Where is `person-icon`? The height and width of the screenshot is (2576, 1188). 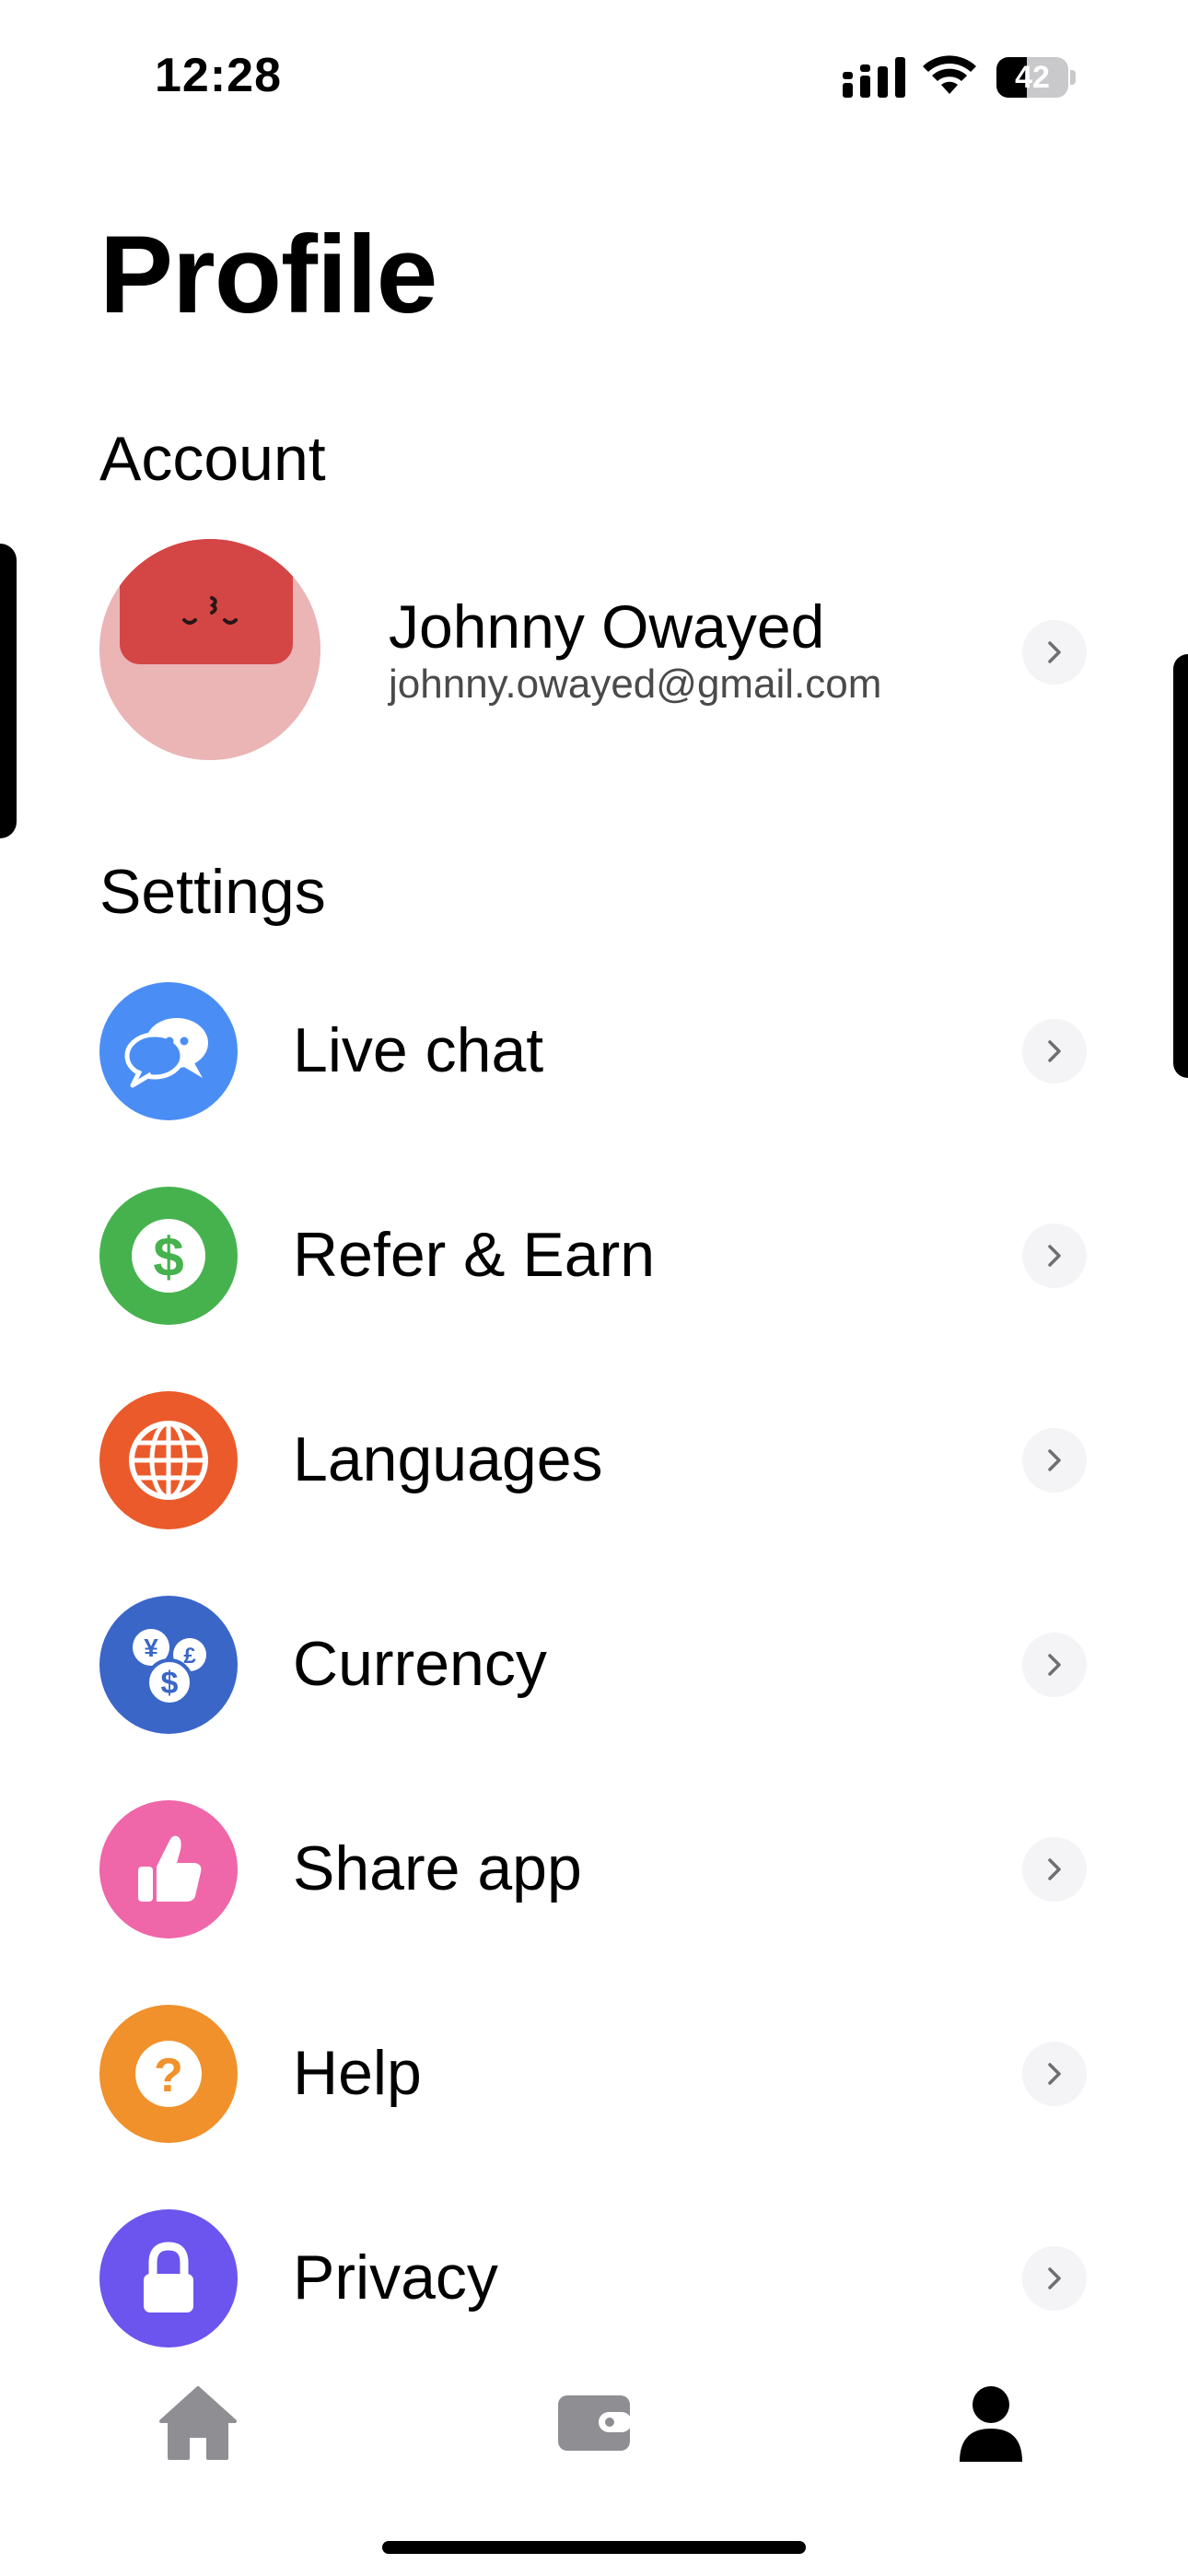
person-icon is located at coordinates (991, 2424).